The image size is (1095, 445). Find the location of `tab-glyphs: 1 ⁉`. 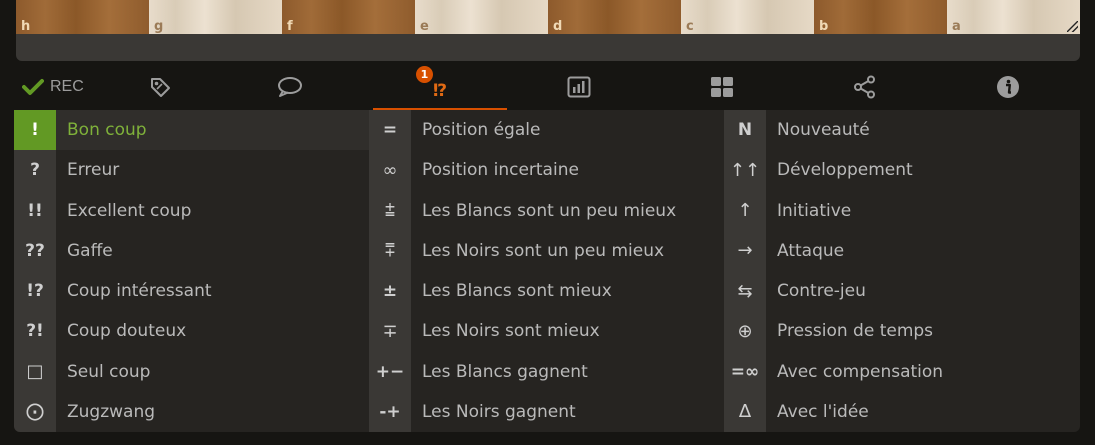

tab-glyphs: 1 ⁉ is located at coordinates (440, 87).